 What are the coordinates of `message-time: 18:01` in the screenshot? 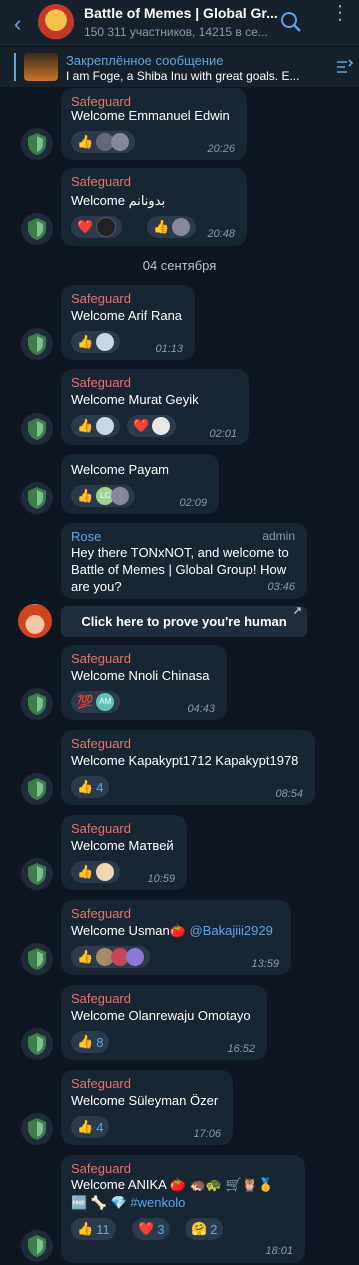 It's located at (279, 1251).